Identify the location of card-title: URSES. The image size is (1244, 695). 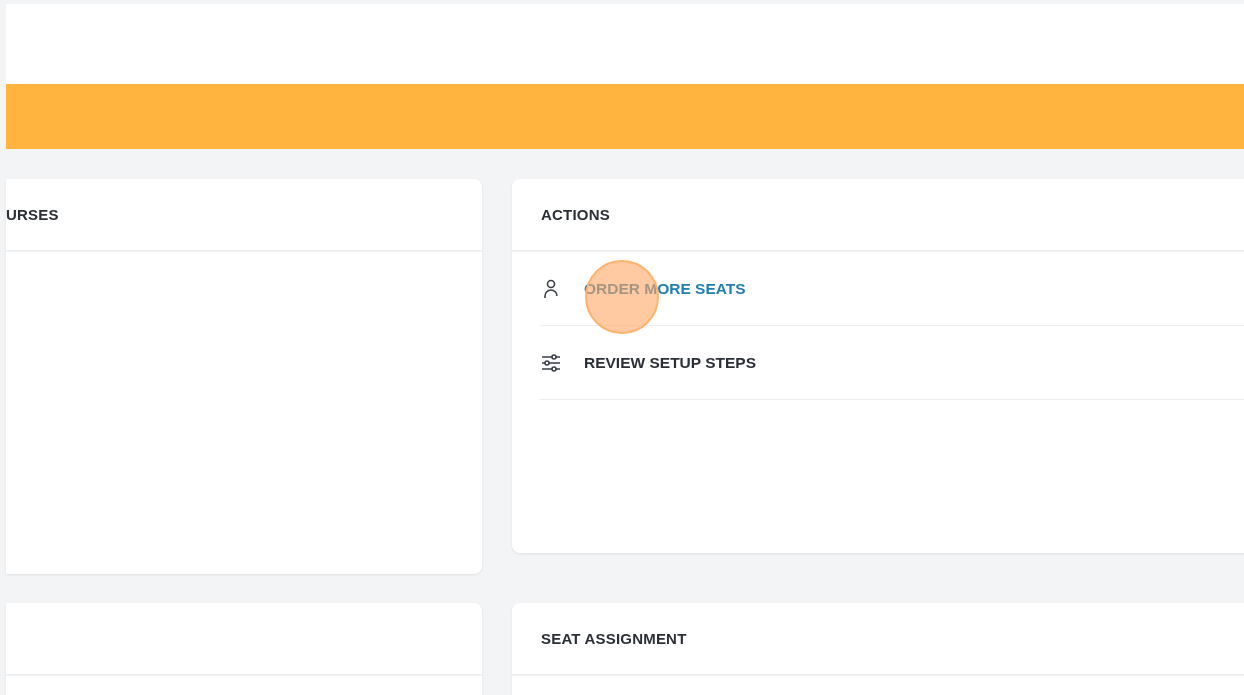
(32, 214).